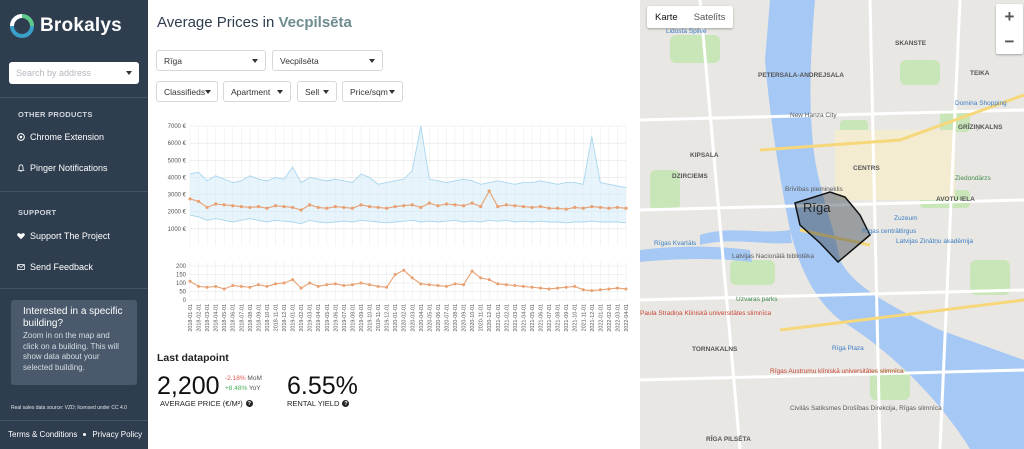  What do you see at coordinates (81, 25) in the screenshot?
I see `brand-name: Brokalys` at bounding box center [81, 25].